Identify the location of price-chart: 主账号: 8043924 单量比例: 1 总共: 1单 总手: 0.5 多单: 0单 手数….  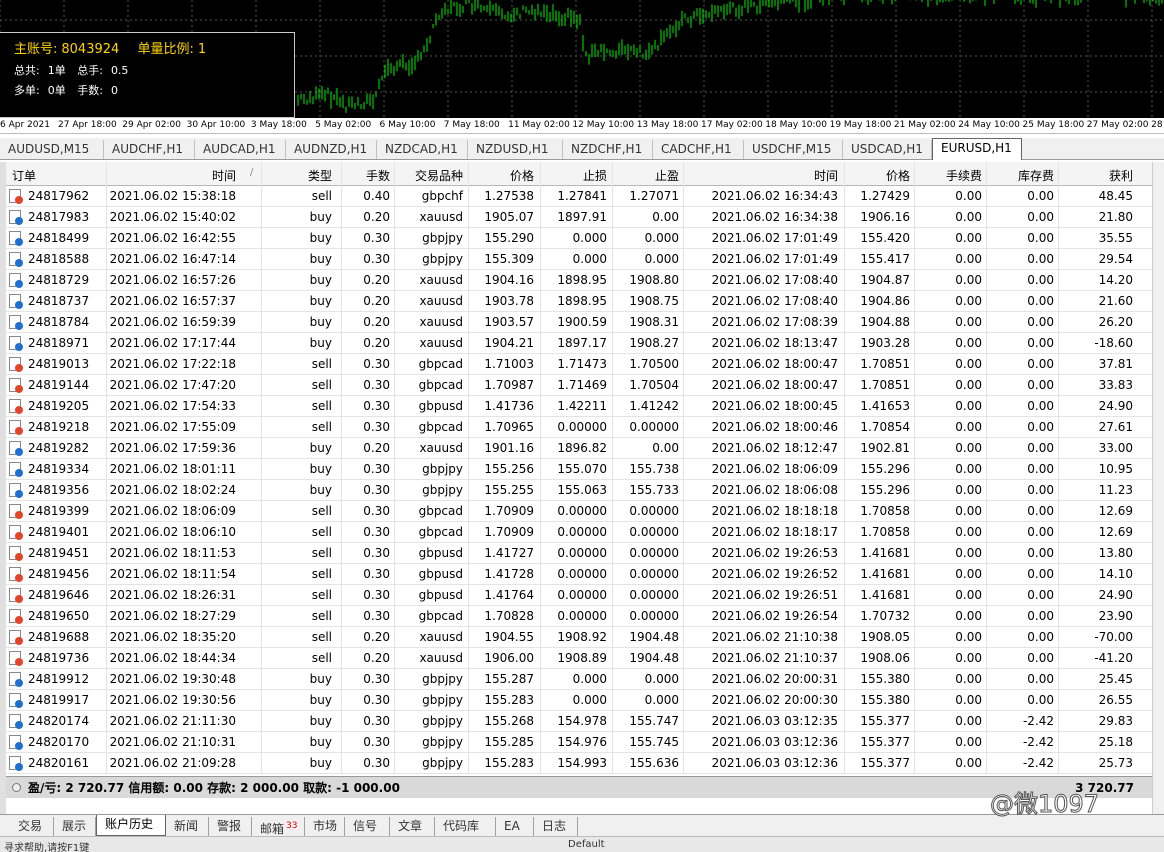
(582, 59).